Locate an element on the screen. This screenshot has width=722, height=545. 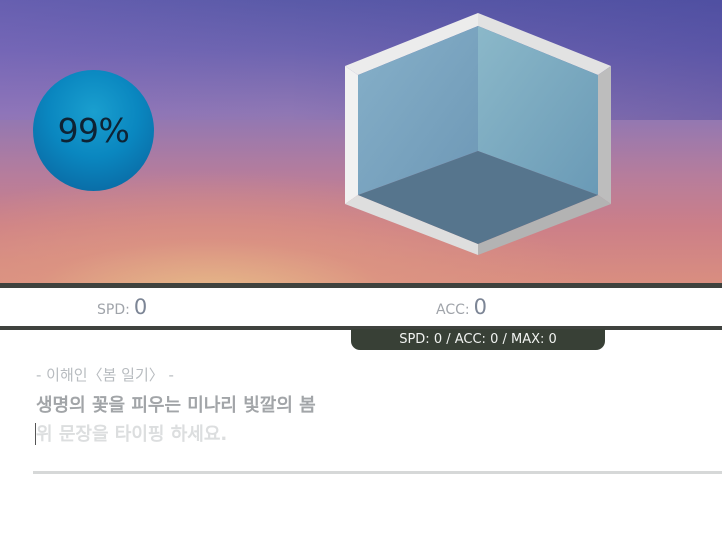
progress-label: 99% is located at coordinates (93, 130).